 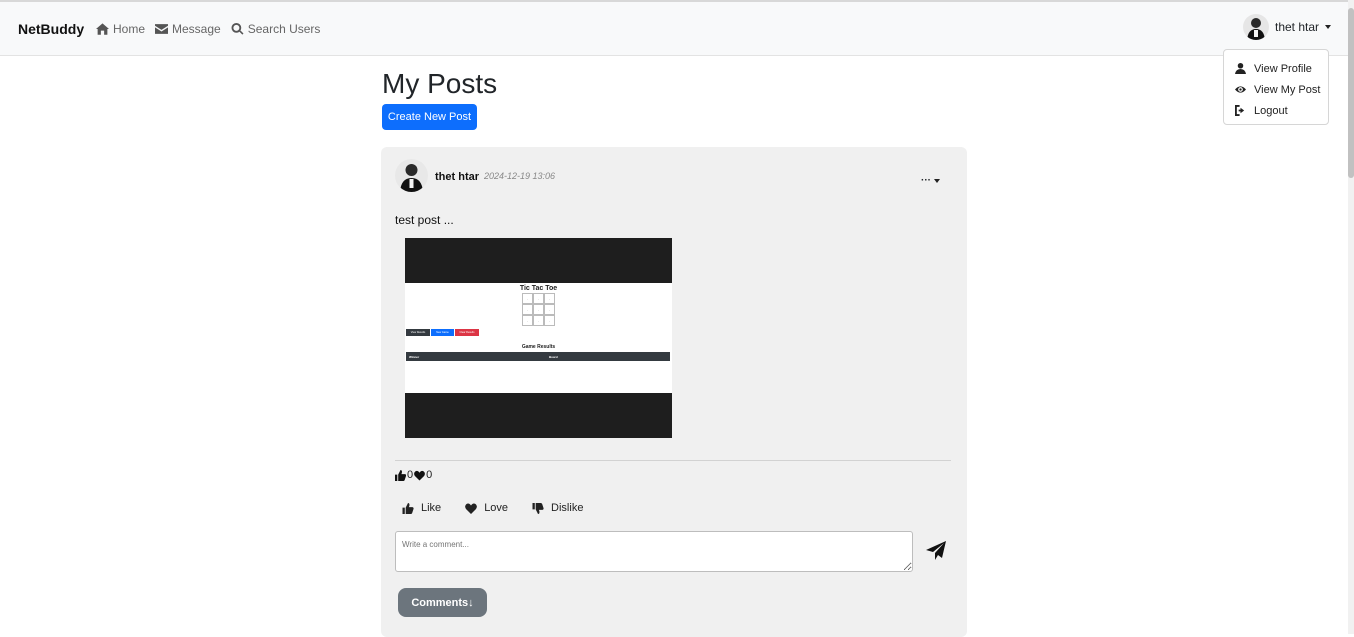 I want to click on comments-toggle-button: Comments↓, so click(x=442, y=602).